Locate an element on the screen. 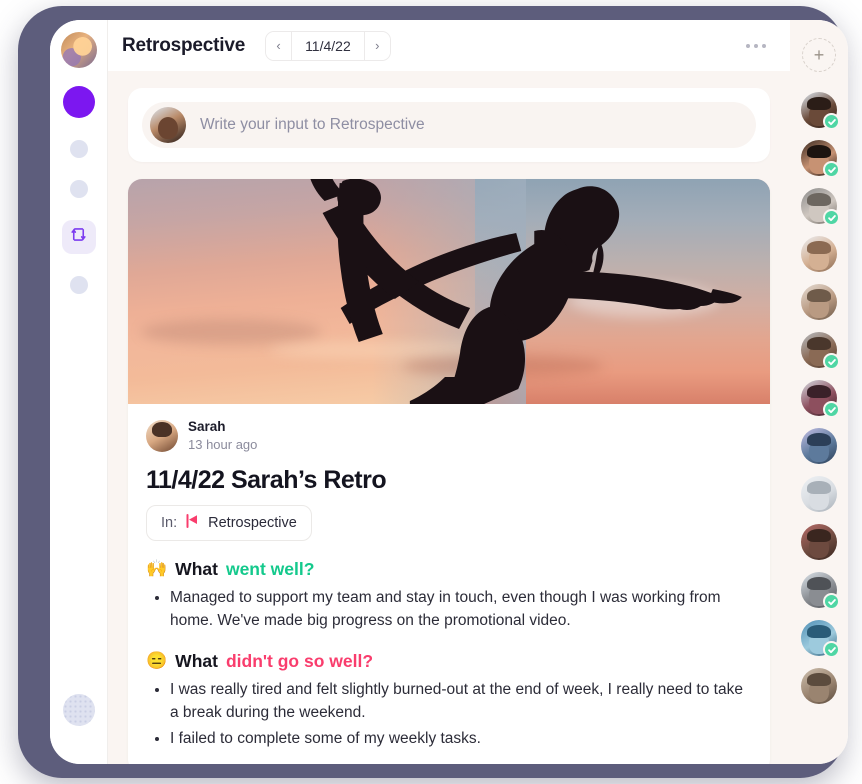  composer-user-avatar is located at coordinates (168, 125).